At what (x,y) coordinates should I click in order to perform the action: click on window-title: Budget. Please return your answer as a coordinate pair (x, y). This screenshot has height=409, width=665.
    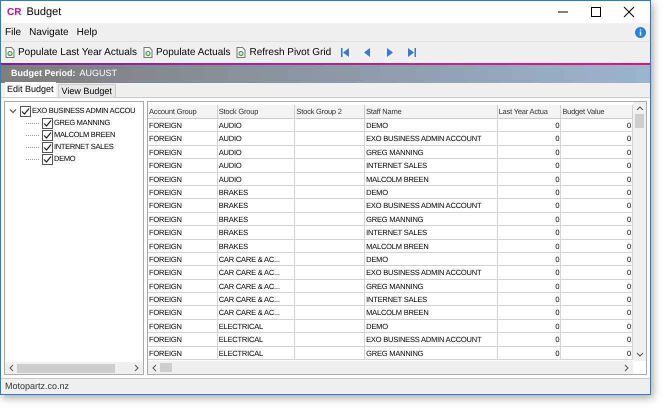
    Looking at the image, I should click on (44, 12).